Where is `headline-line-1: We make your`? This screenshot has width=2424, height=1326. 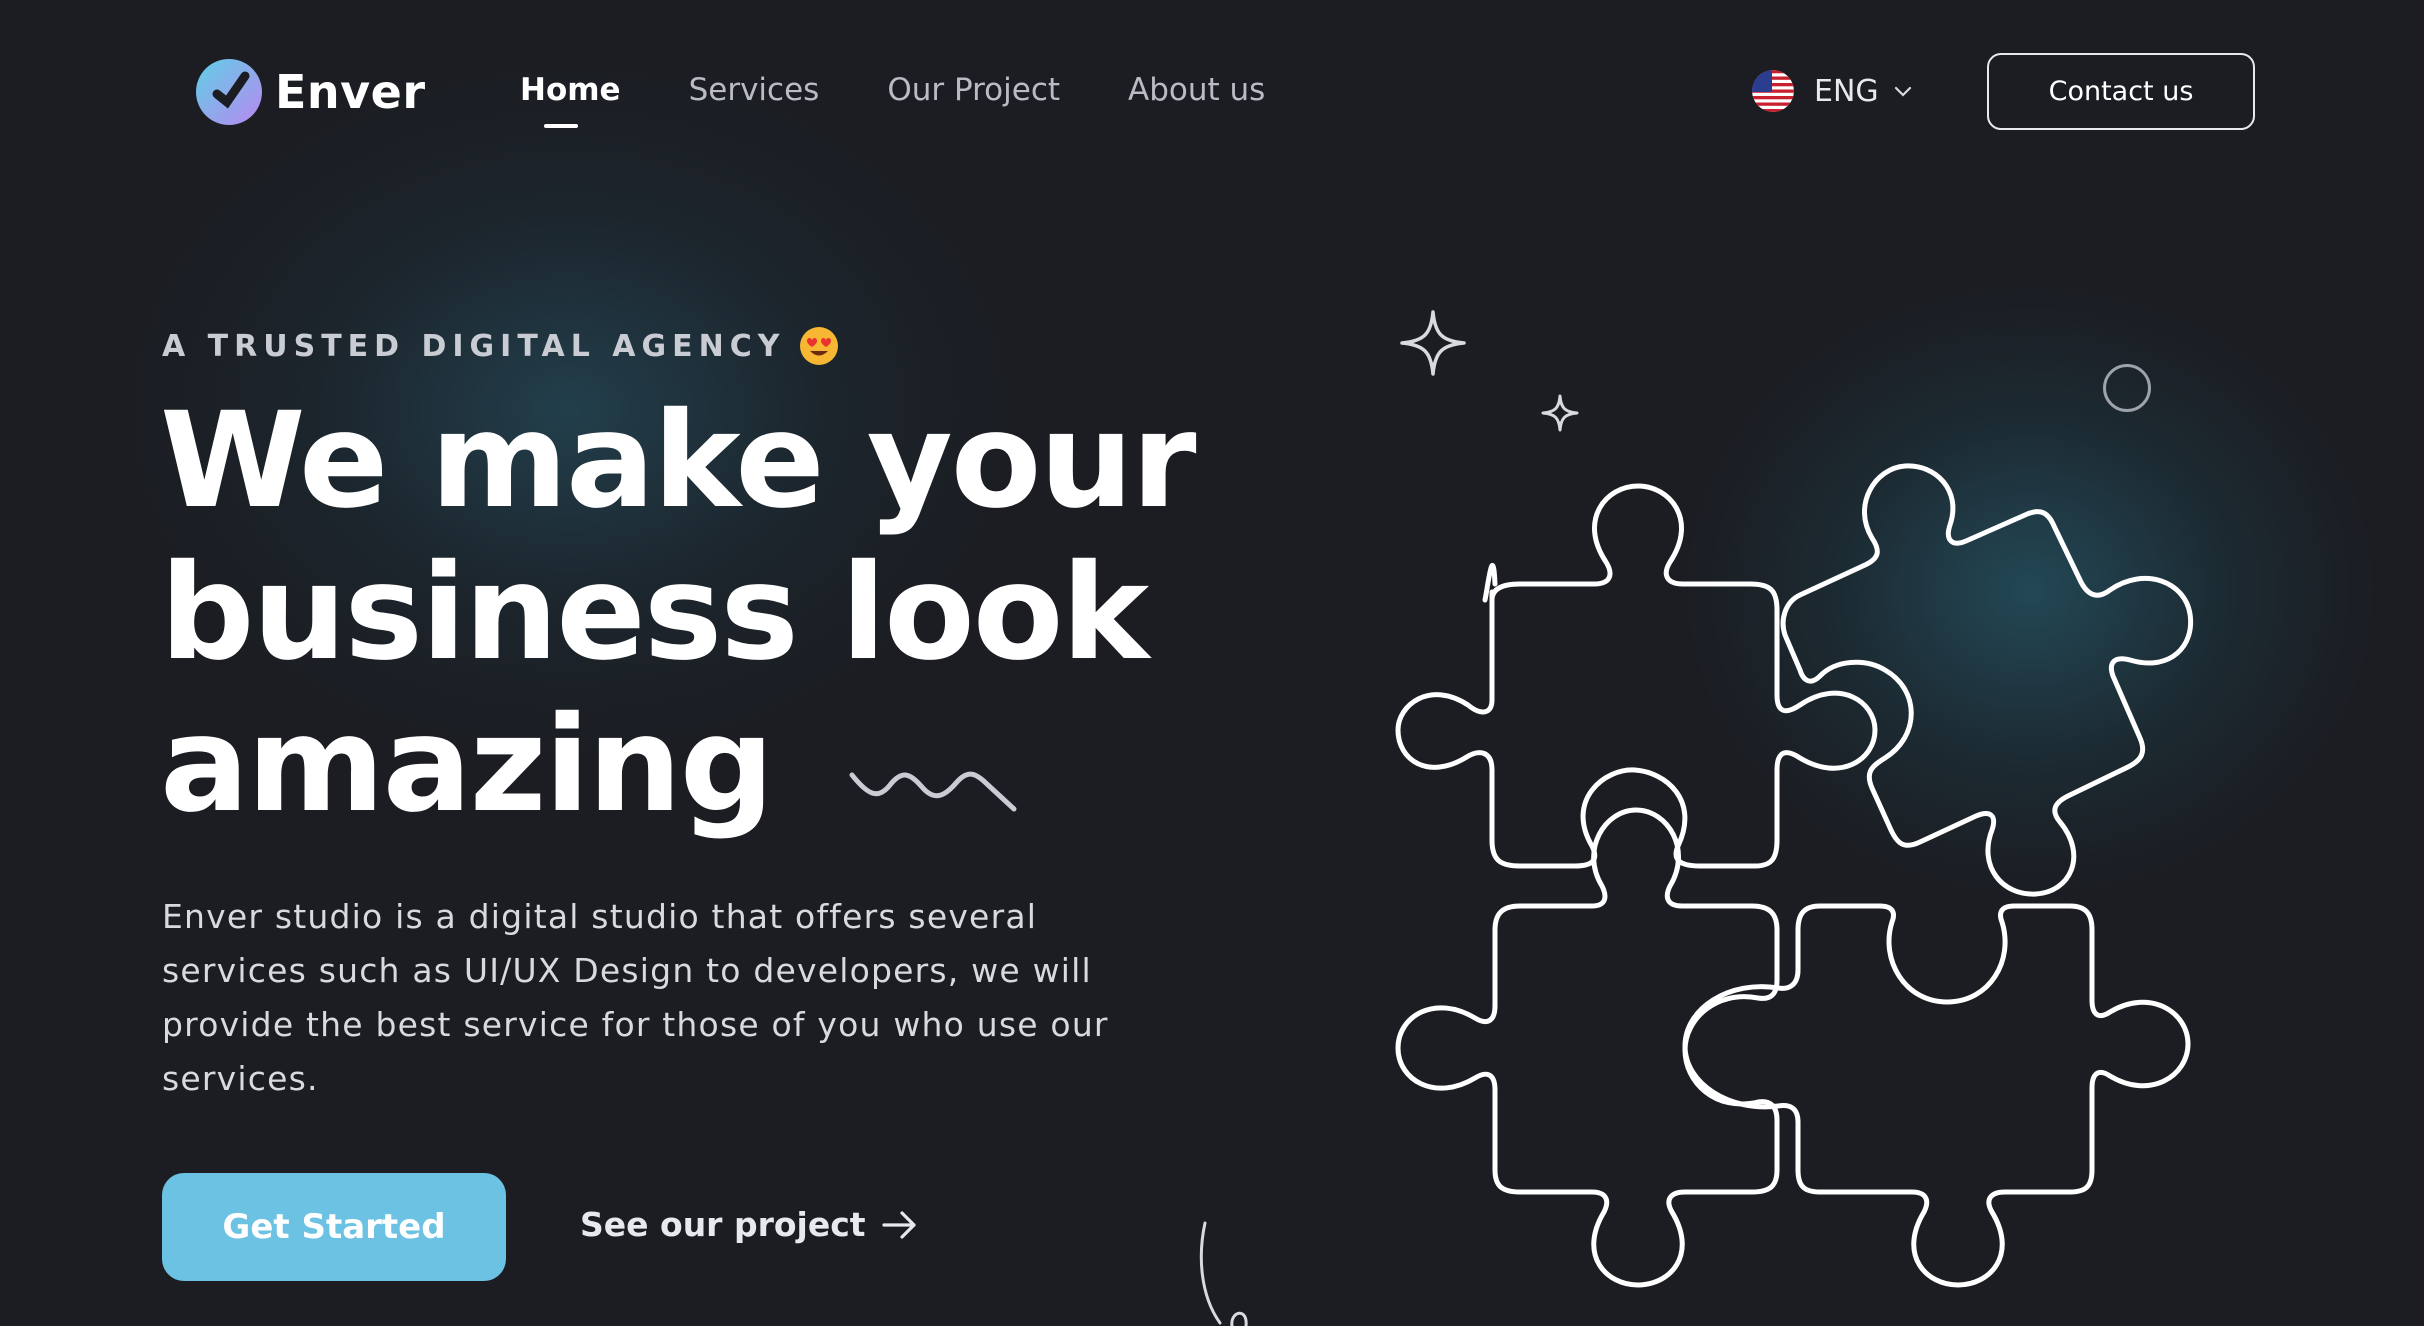 headline-line-1: We make your is located at coordinates (678, 461).